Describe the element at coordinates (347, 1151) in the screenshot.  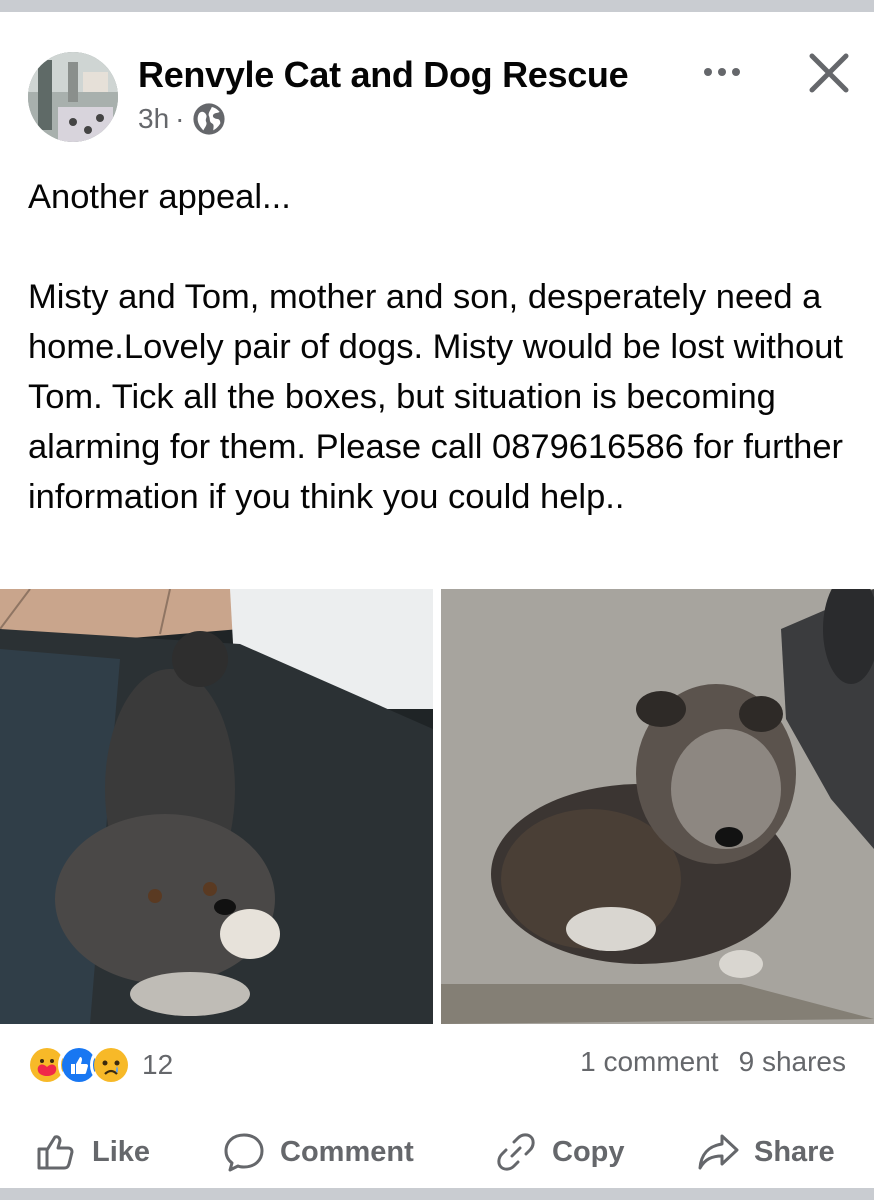
I see `comment-label: Comment` at that location.